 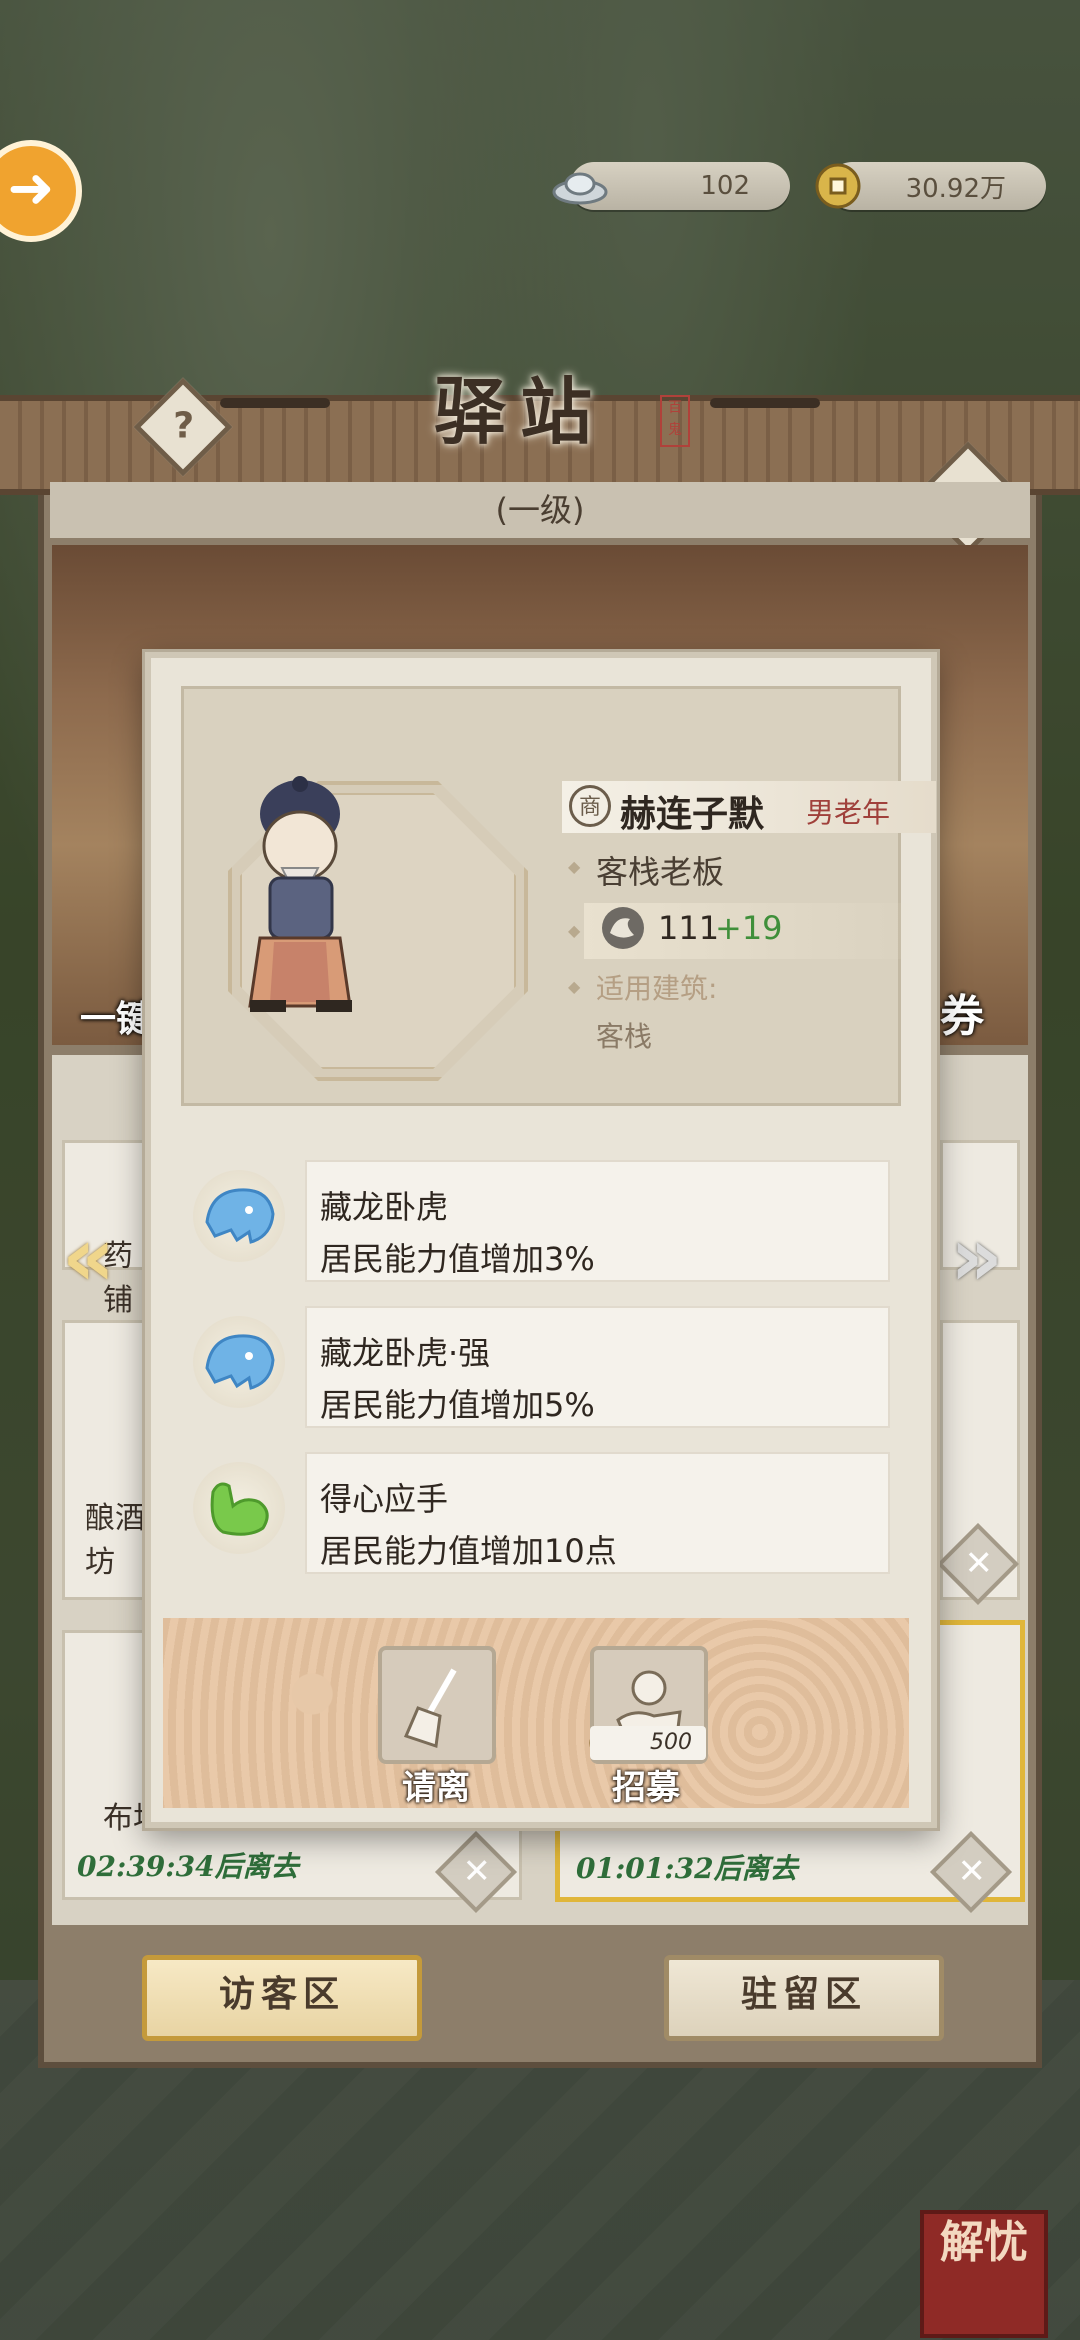 What do you see at coordinates (430, 1708) in the screenshot?
I see `broom-icon` at bounding box center [430, 1708].